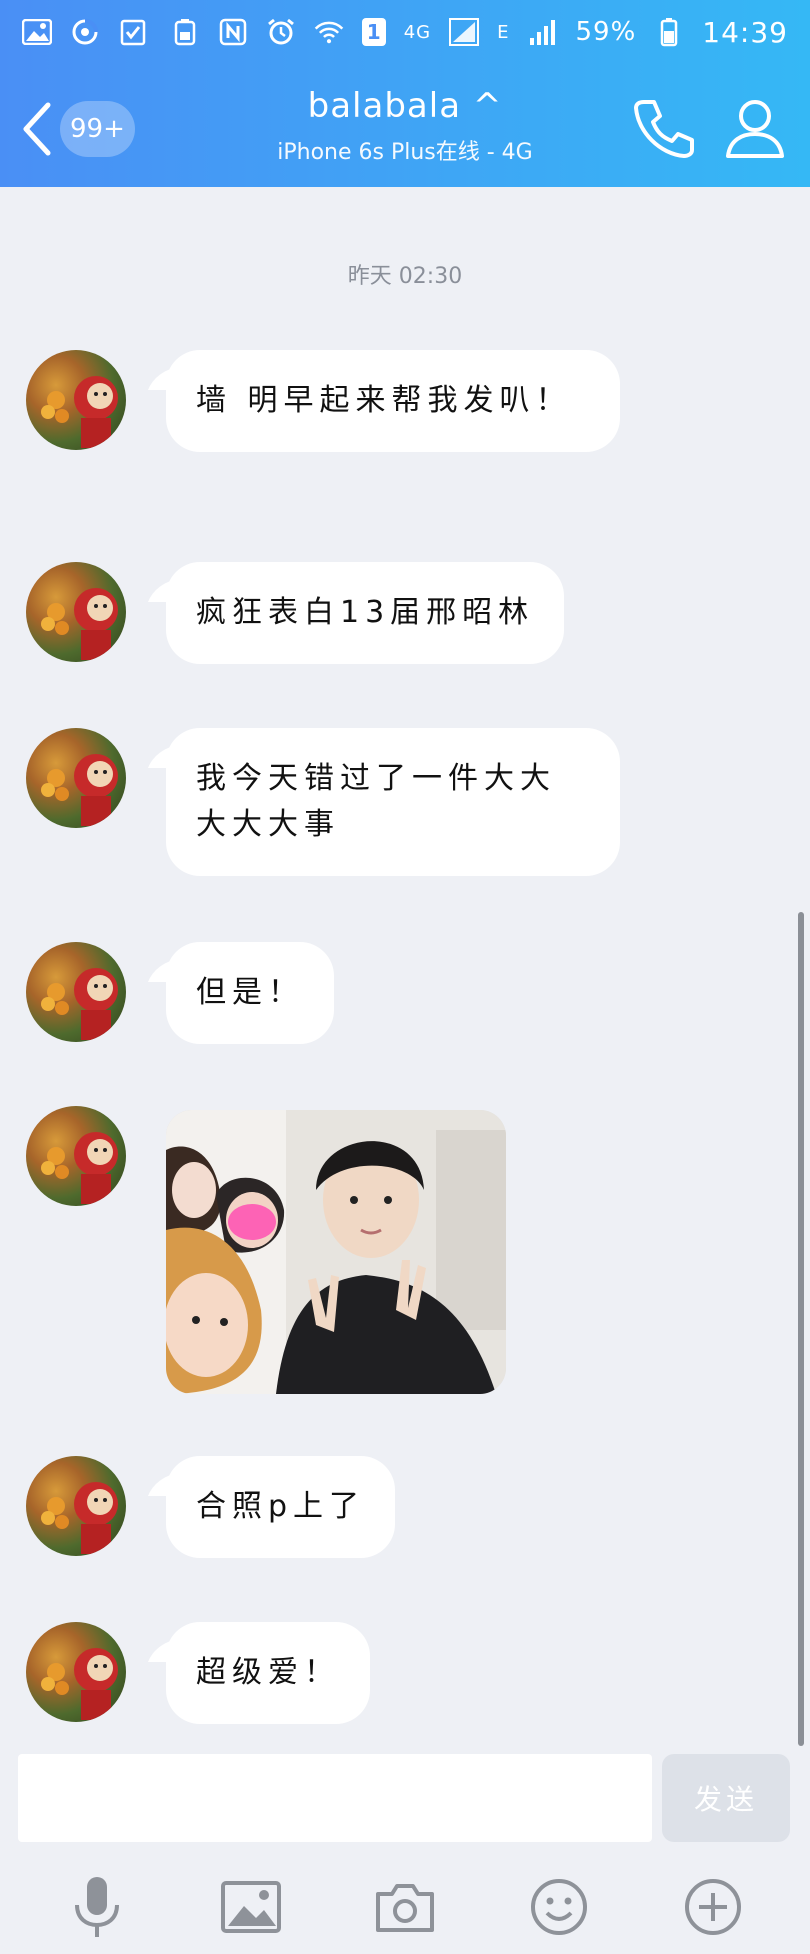 The height and width of the screenshot is (1954, 810). I want to click on camera-icon, so click(405, 1908).